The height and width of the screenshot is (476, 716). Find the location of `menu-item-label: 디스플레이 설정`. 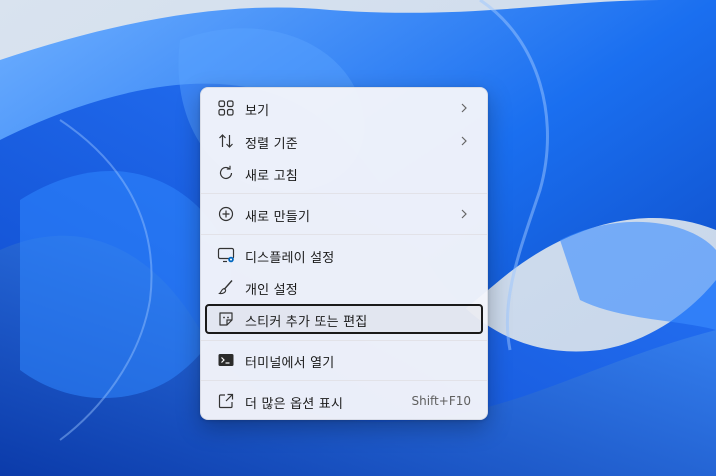

menu-item-label: 디스플레이 설정 is located at coordinates (290, 258).